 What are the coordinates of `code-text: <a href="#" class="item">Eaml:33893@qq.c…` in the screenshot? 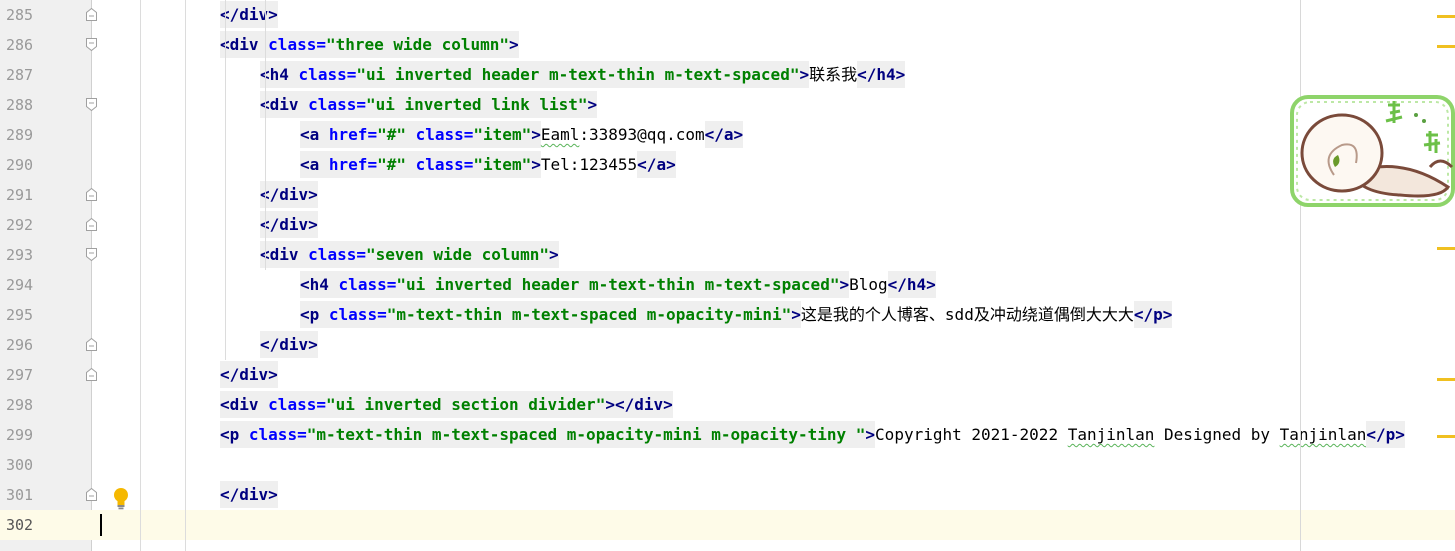 It's located at (522, 135).